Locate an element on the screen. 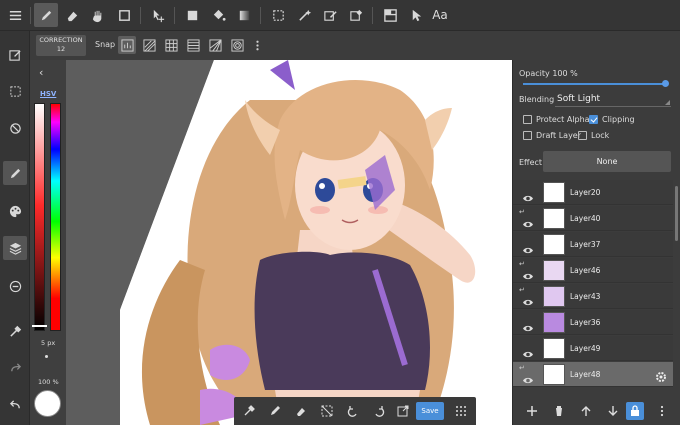  move-tool-icon is located at coordinates (158, 15).